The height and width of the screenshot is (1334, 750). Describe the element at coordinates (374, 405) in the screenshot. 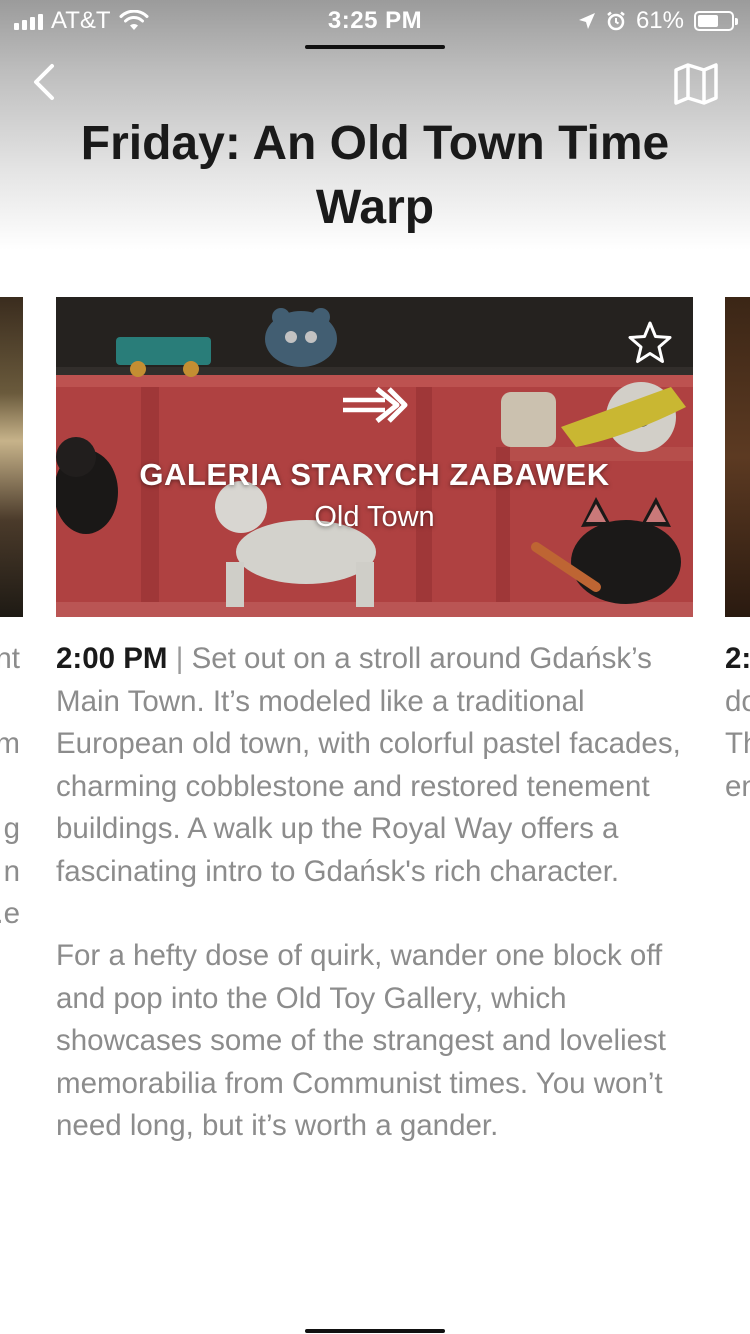

I see `double-arrow-right-icon` at that location.